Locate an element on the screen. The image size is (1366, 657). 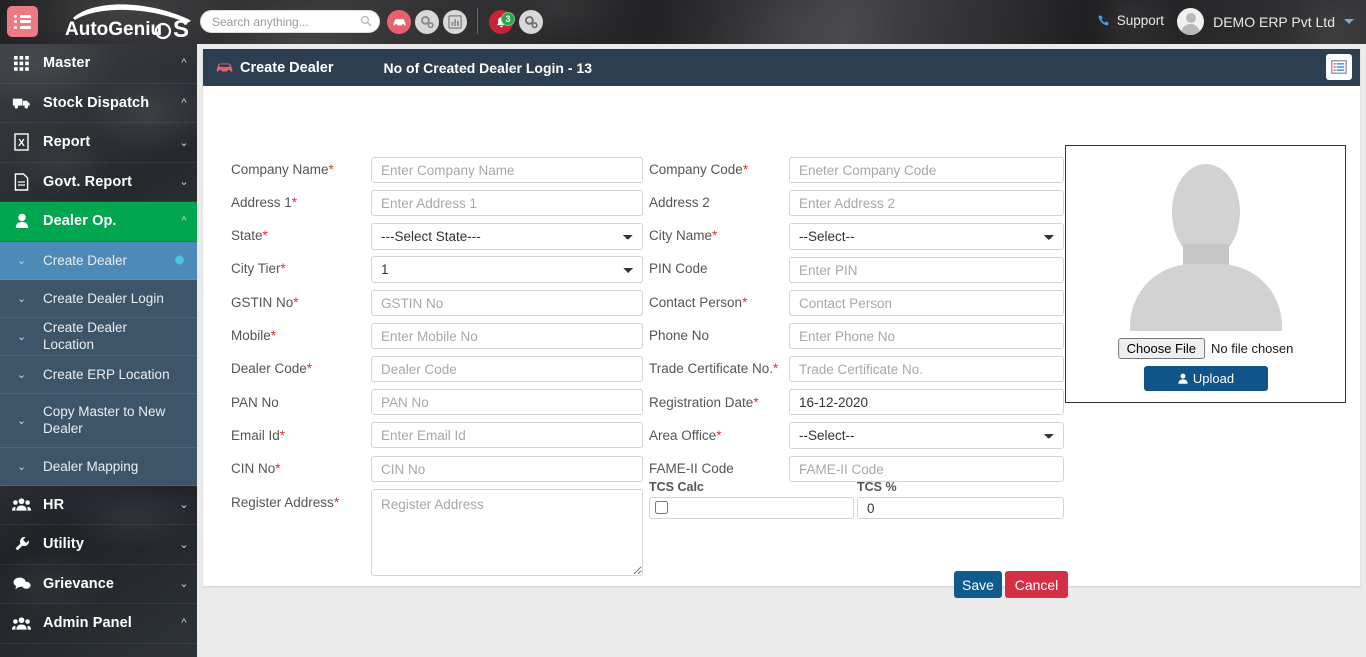
search-box is located at coordinates (290, 21).